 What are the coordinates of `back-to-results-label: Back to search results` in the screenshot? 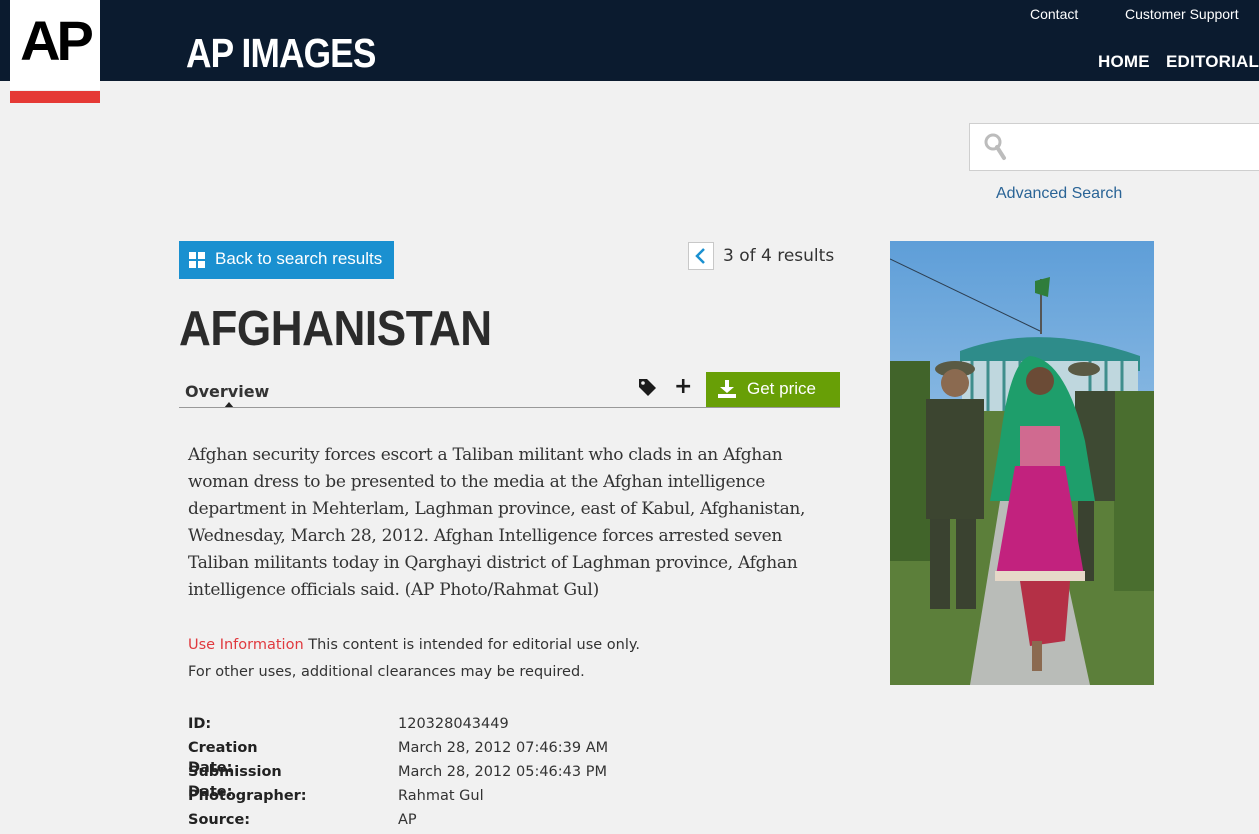 It's located at (299, 258).